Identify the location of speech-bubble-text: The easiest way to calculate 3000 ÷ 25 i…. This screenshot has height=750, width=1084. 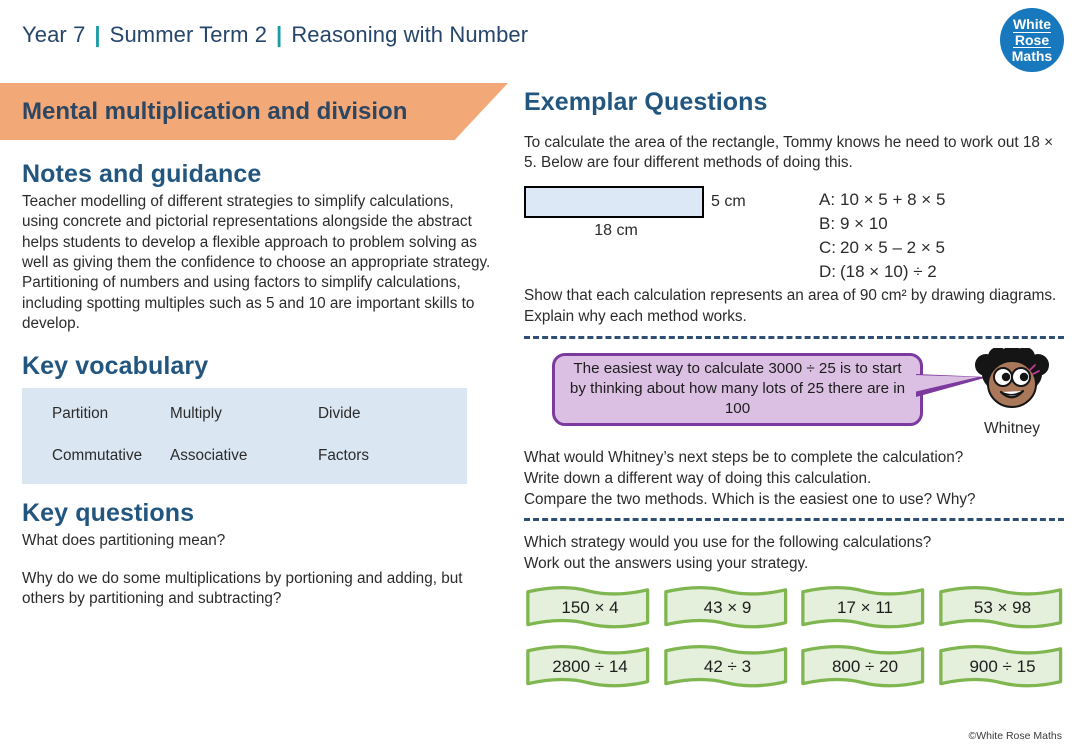
(737, 389).